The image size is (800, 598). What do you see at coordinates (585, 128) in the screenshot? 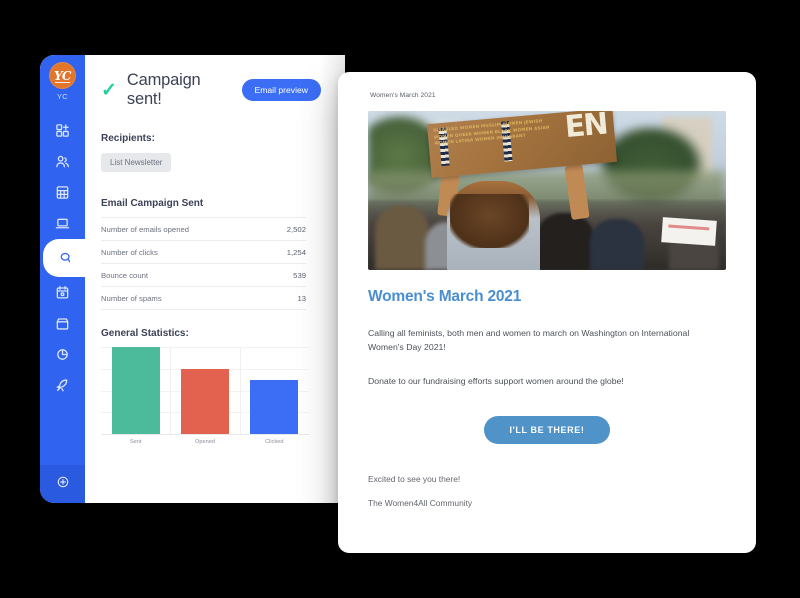
I see `protest-sign-big-text: EN` at bounding box center [585, 128].